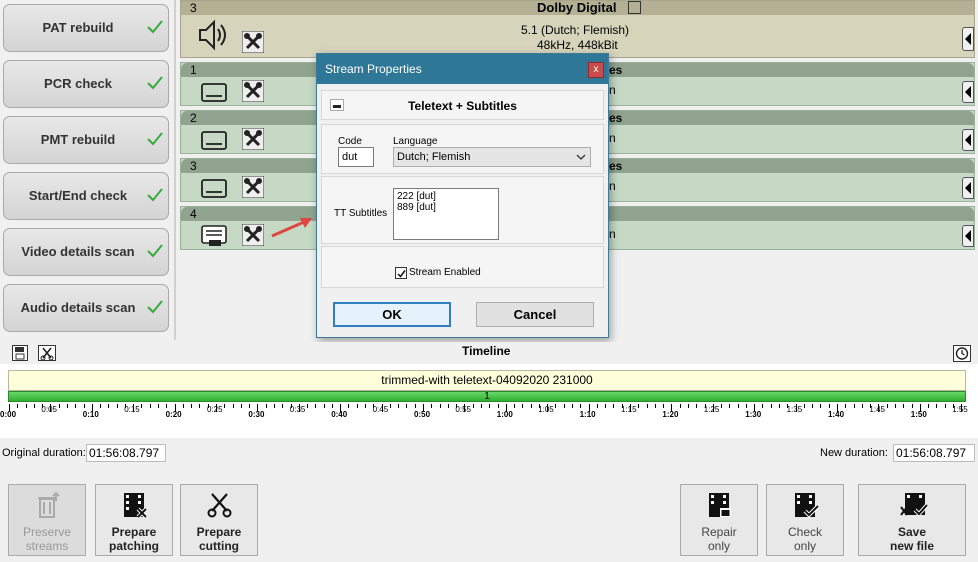  What do you see at coordinates (711, 409) in the screenshot?
I see `tick-label: 1:25` at bounding box center [711, 409].